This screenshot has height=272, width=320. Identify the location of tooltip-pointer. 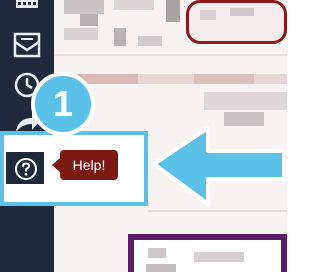
(56, 165).